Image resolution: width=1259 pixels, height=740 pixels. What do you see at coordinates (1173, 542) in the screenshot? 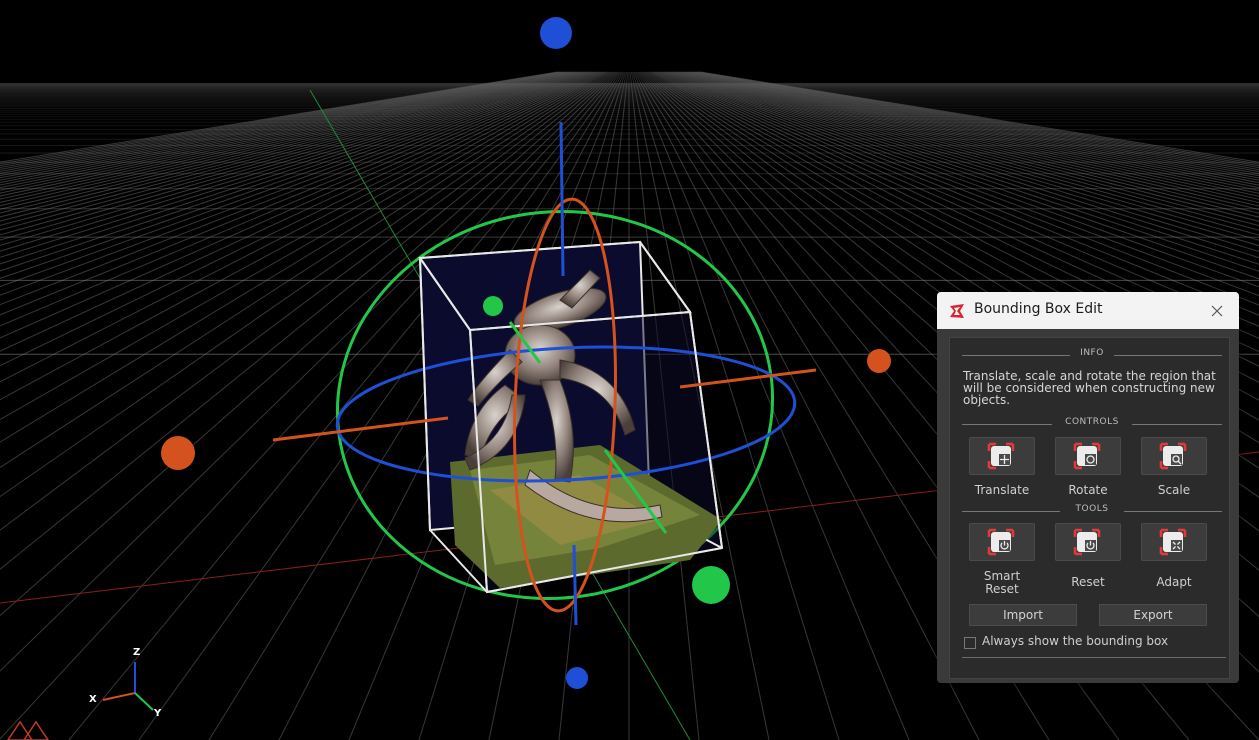
I see `adapt-icon` at bounding box center [1173, 542].